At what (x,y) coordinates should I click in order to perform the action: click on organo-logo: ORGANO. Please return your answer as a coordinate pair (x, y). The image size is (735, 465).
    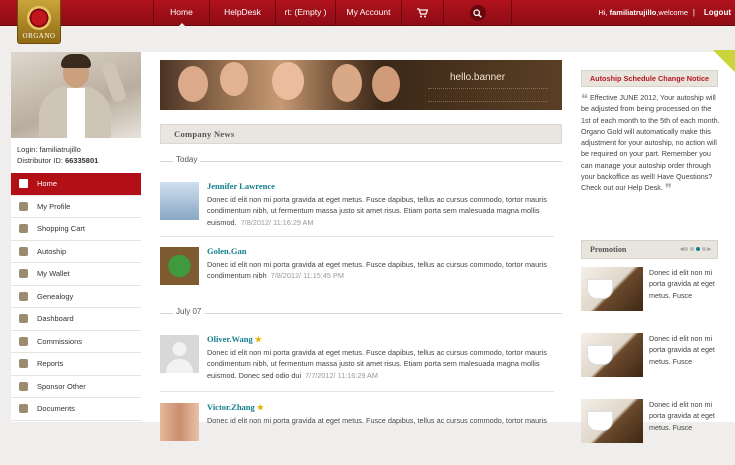
    Looking at the image, I should click on (39, 22).